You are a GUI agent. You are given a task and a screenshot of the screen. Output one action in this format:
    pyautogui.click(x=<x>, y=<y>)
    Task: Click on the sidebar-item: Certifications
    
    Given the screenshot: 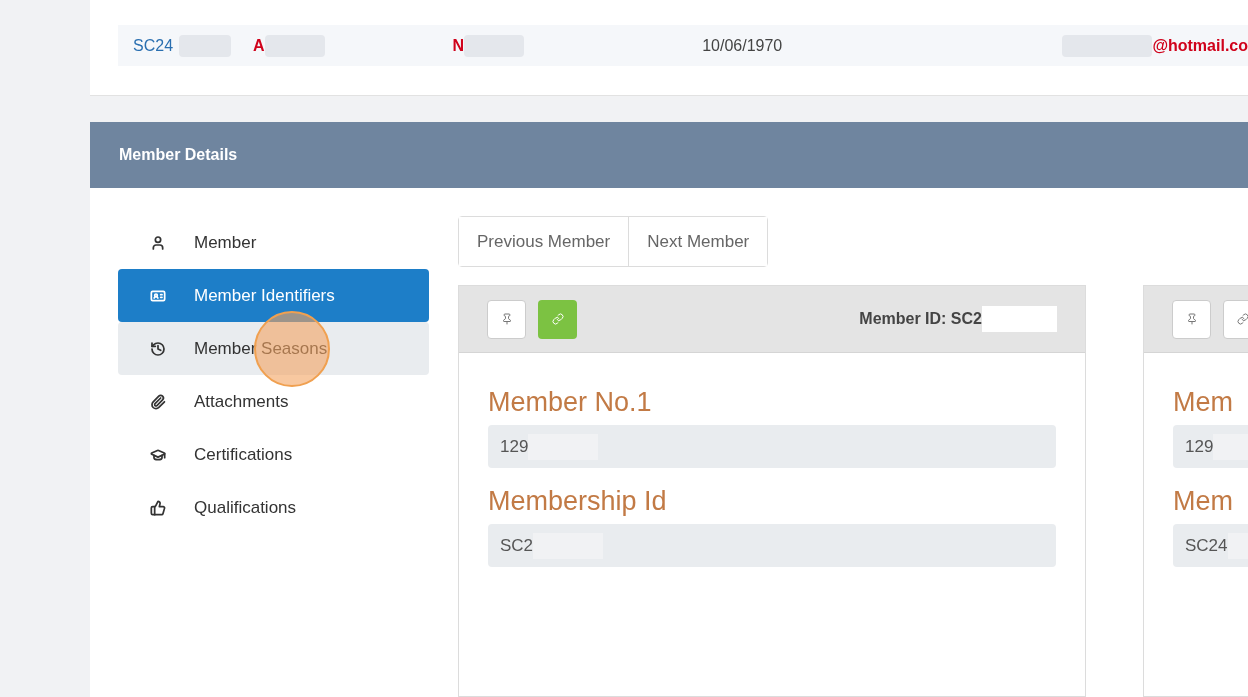 What is the action you would take?
    pyautogui.click(x=273, y=454)
    